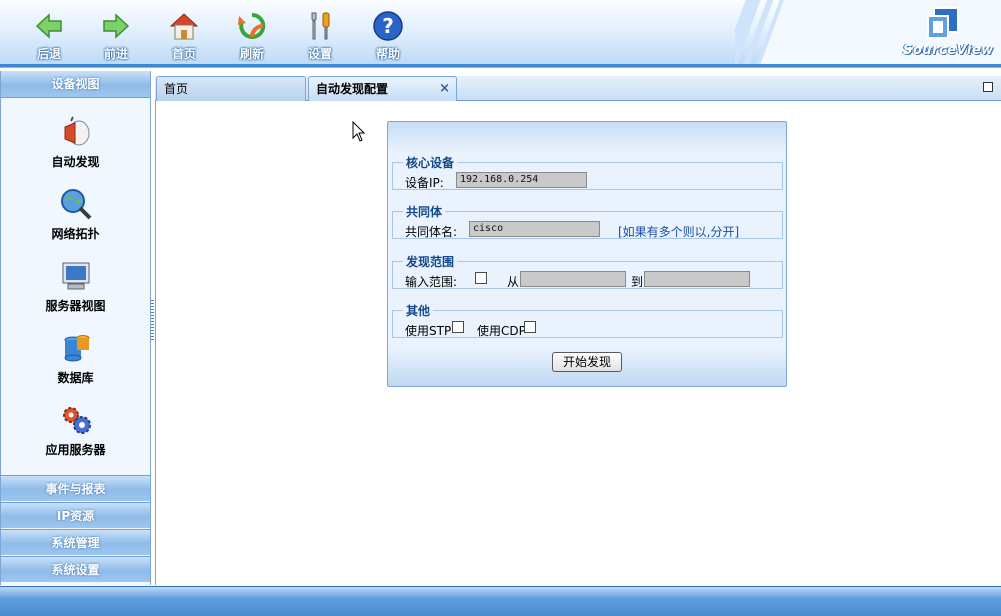 This screenshot has height=616, width=1001. I want to click on tab-close-icon: ×, so click(444, 89).